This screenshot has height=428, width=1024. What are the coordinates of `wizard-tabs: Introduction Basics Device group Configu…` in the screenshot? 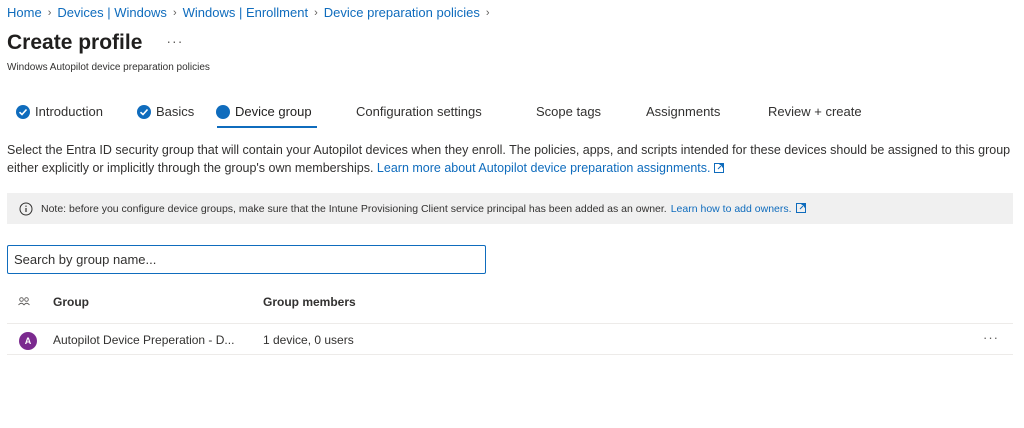 It's located at (512, 114).